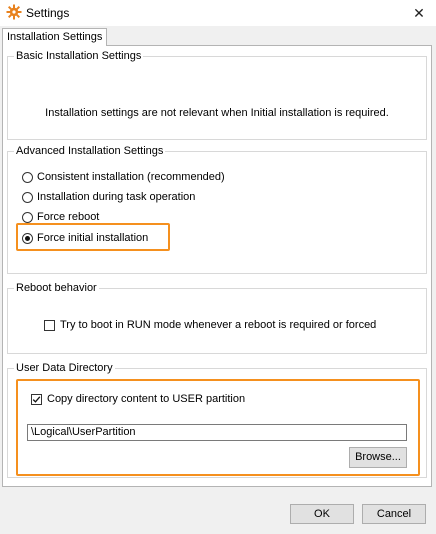 The image size is (436, 534). What do you see at coordinates (49, 325) in the screenshot?
I see `boot-run-mode-checkbox` at bounding box center [49, 325].